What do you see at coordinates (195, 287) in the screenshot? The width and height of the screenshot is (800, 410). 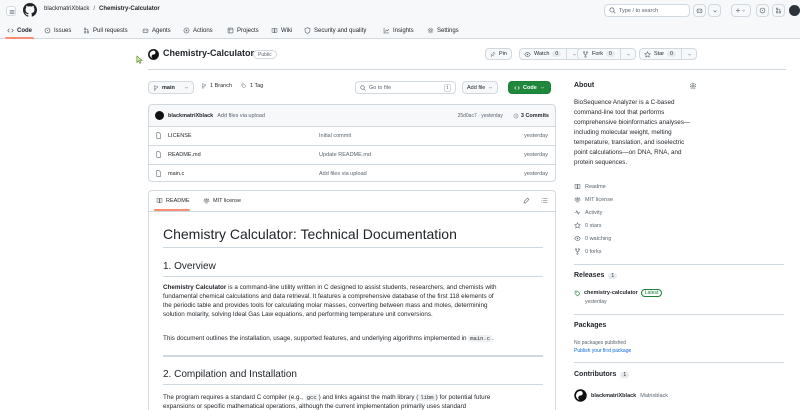 I see `bold-text: Chemistry Calculator` at bounding box center [195, 287].